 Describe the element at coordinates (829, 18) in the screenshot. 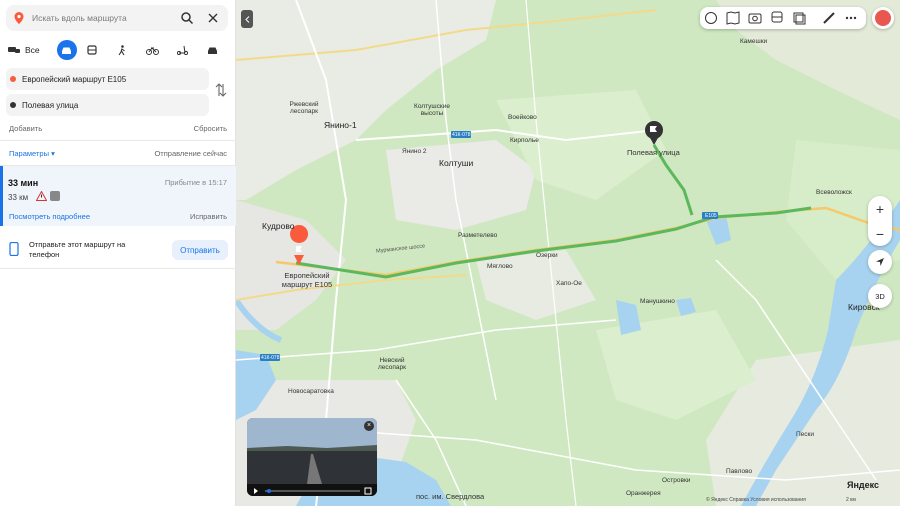

I see `ruler-icon` at that location.